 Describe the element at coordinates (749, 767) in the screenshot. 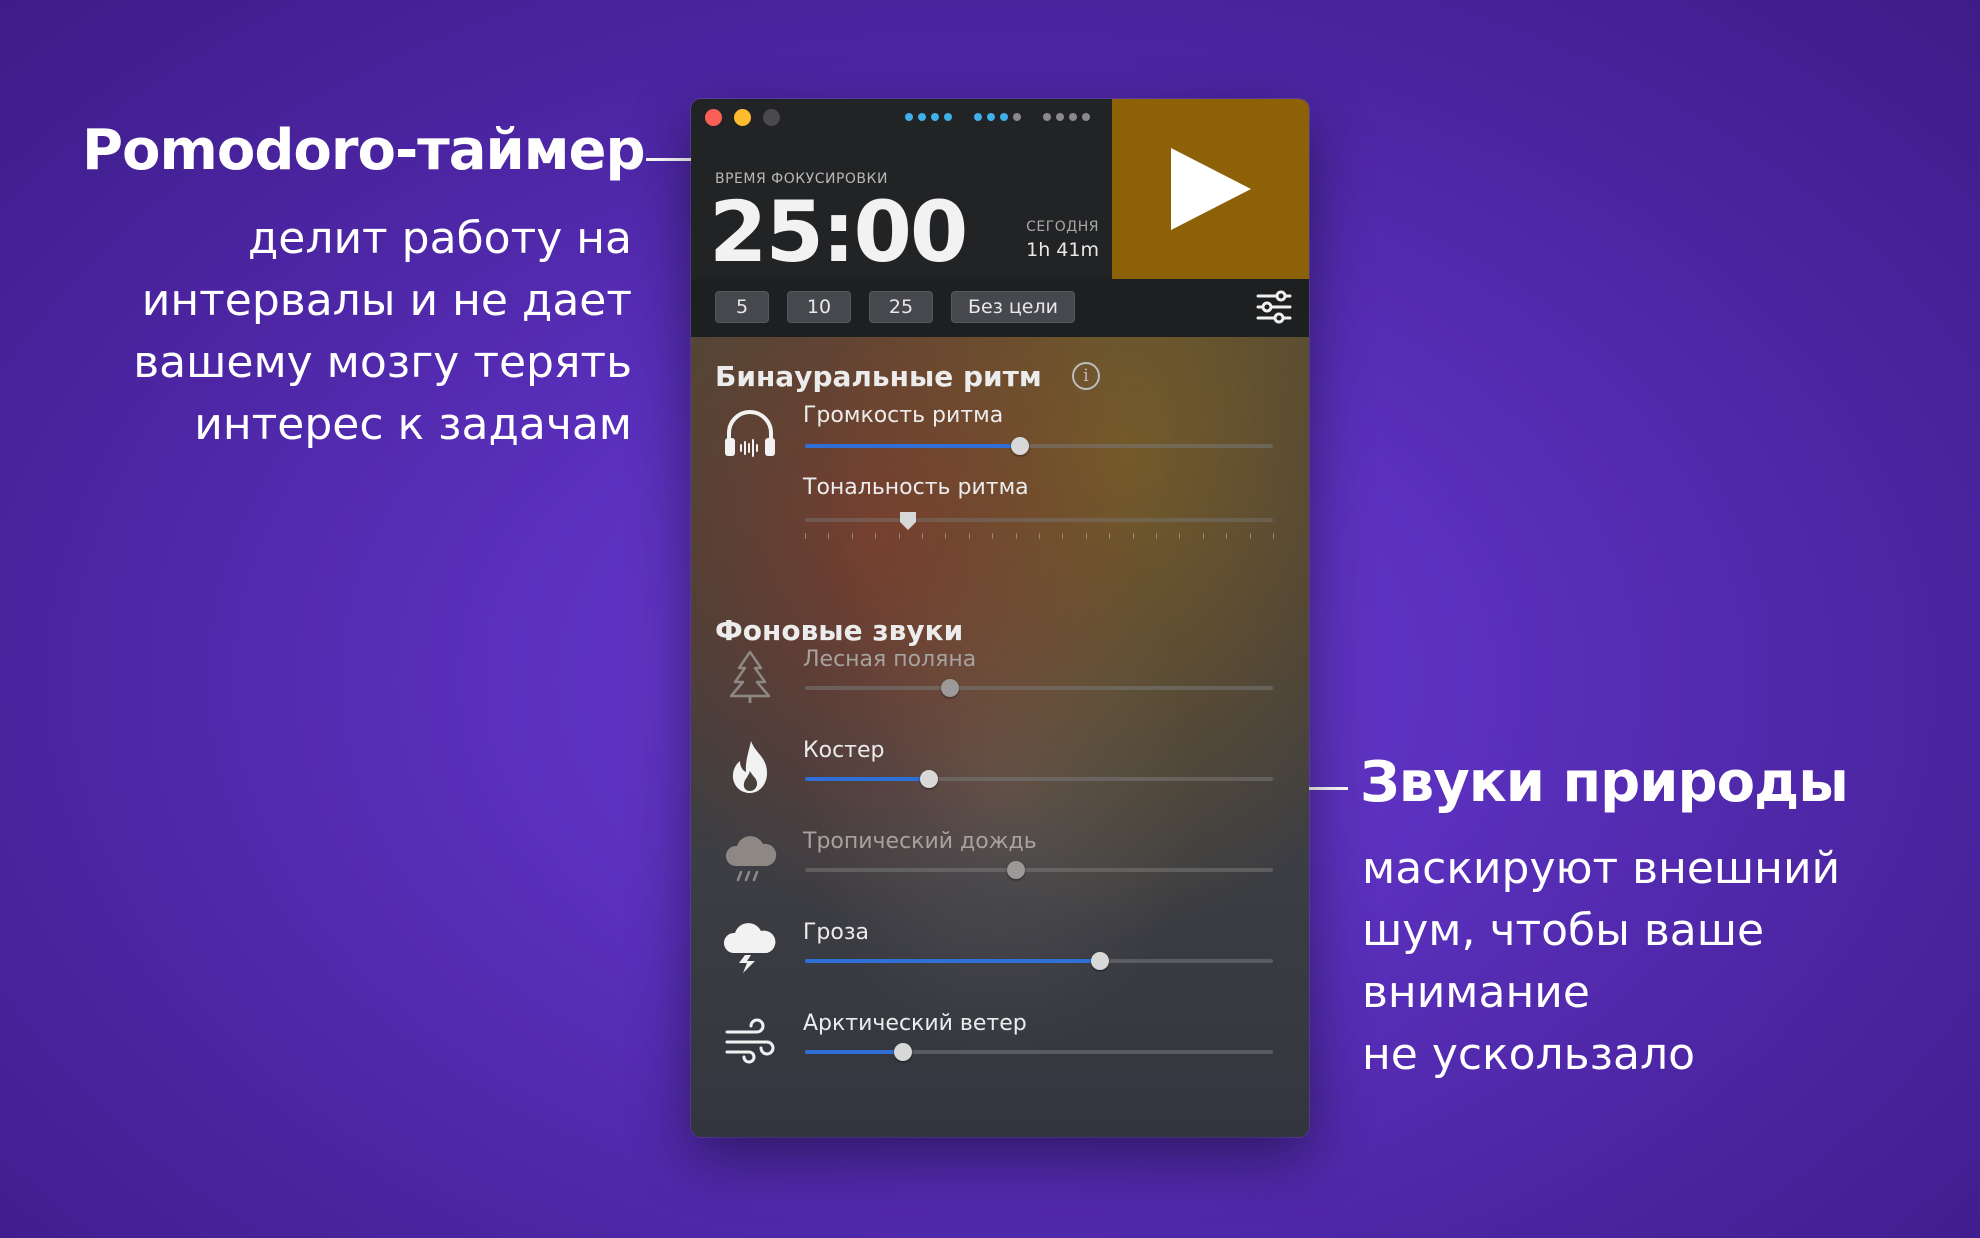

I see `fire-icon` at that location.